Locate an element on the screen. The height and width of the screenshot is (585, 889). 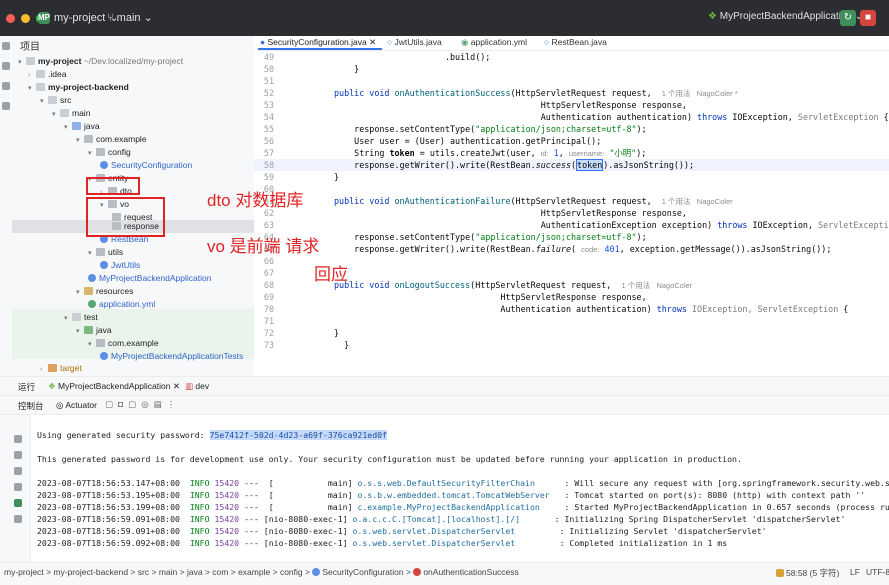
yaml-icon is located at coordinates (92, 304).